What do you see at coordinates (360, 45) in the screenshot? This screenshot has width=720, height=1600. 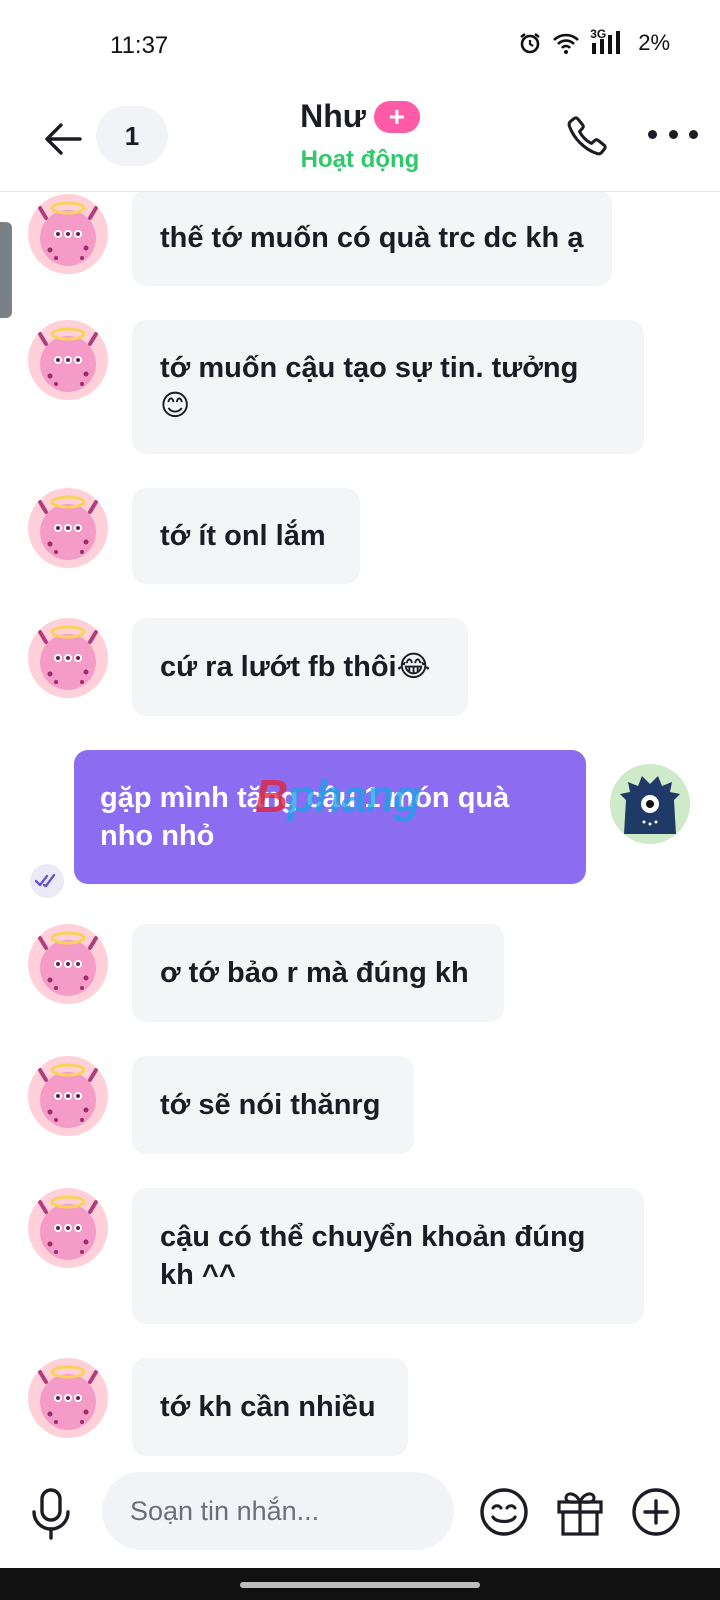 I see `status-bar: 11:37 3G 2%` at bounding box center [360, 45].